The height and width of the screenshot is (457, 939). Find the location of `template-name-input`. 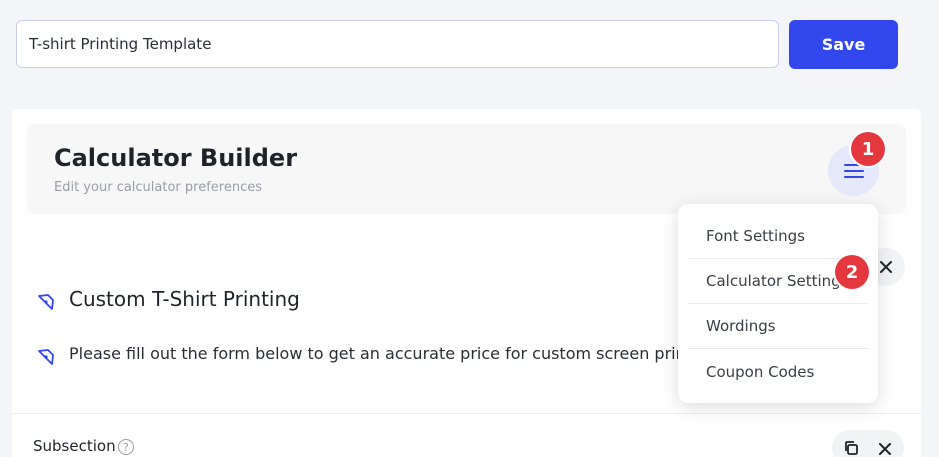

template-name-input is located at coordinates (397, 44).